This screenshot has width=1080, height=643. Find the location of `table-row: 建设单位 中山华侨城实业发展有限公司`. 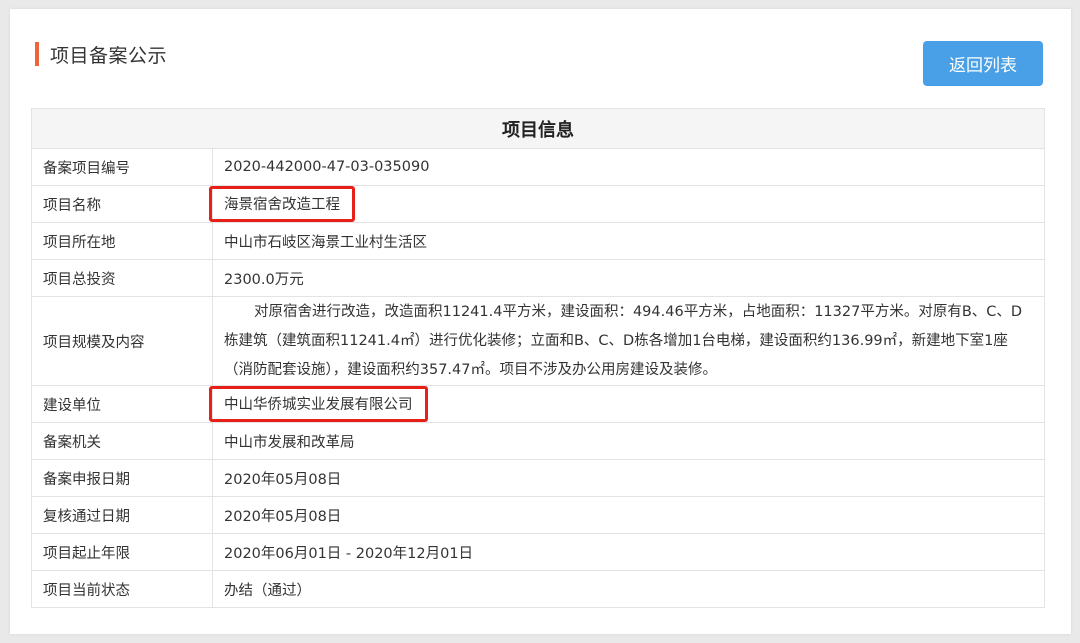

table-row: 建设单位 中山华侨城实业发展有限公司 is located at coordinates (538, 404).